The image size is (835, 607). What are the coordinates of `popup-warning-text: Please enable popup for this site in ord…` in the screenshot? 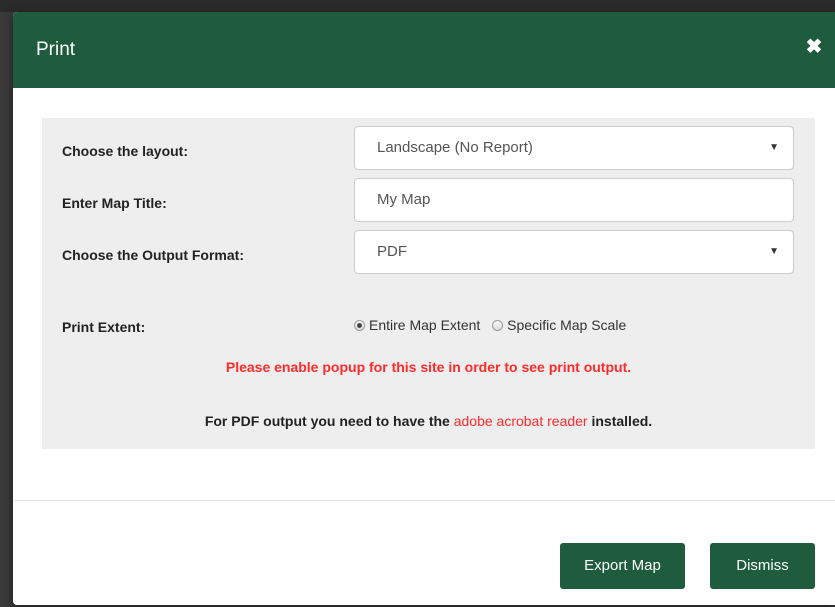 It's located at (428, 367).